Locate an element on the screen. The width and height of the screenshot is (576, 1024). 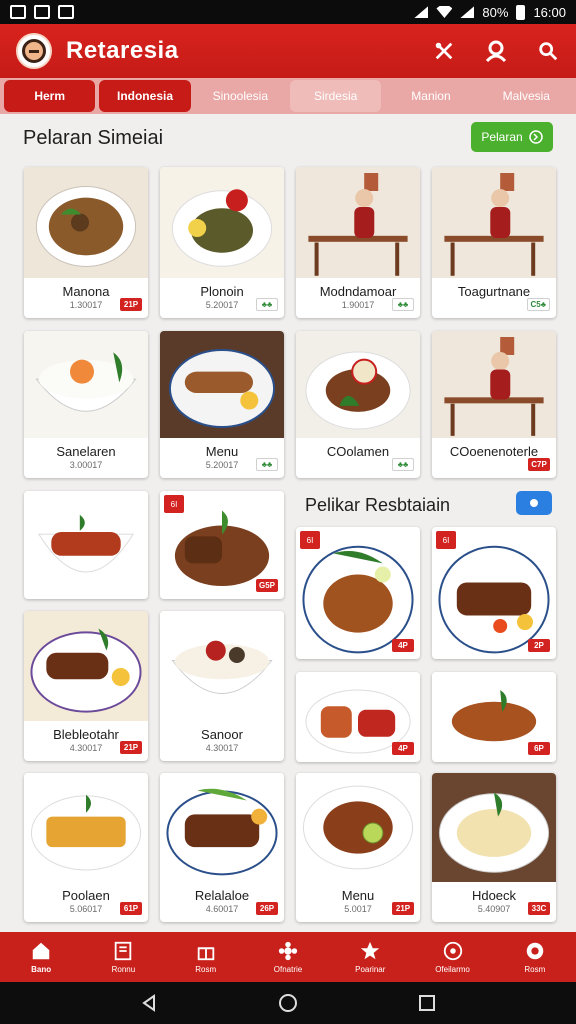
food-card: Plonoin 5.20017 ♣♣ is located at coordinates (222, 242).